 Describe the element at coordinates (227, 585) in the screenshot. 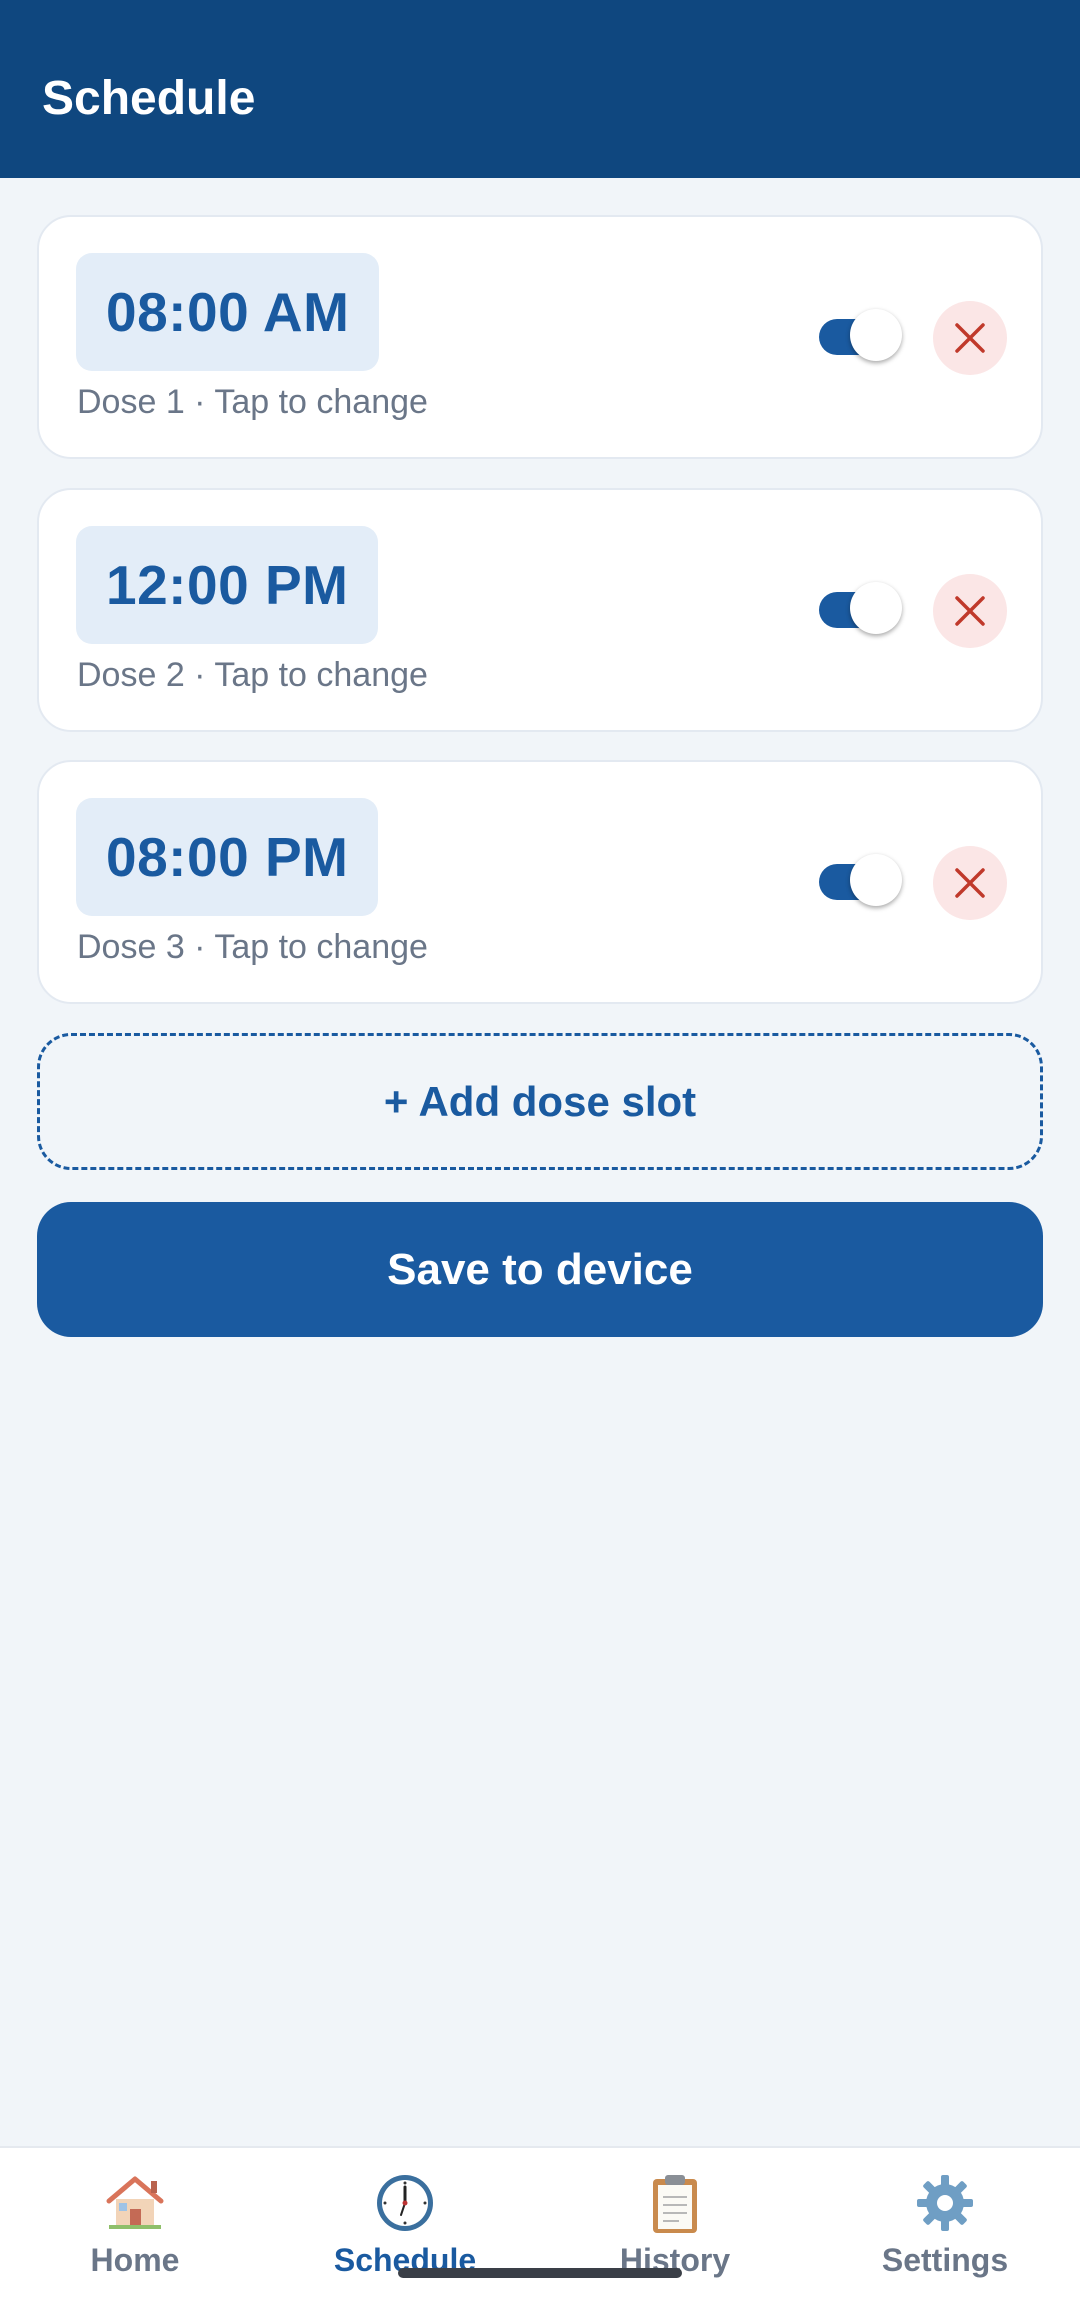

I see `dose-time-button: 12:00 PM` at that location.